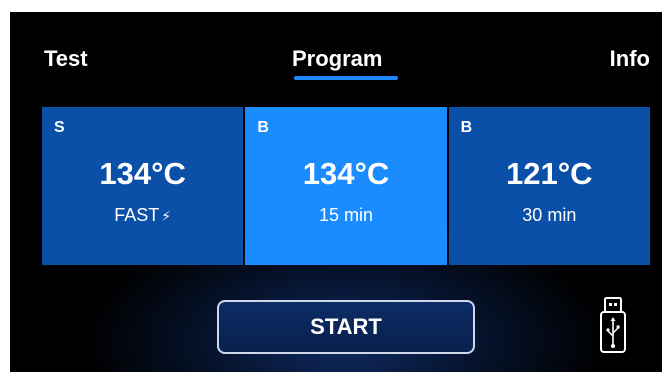 This screenshot has height=385, width=672. Describe the element at coordinates (630, 59) in the screenshot. I see `tab-info: Info` at that location.